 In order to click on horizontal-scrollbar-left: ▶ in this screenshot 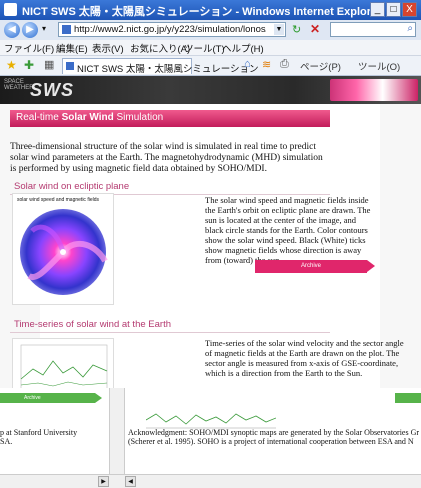, I will do `click(61, 481)`.